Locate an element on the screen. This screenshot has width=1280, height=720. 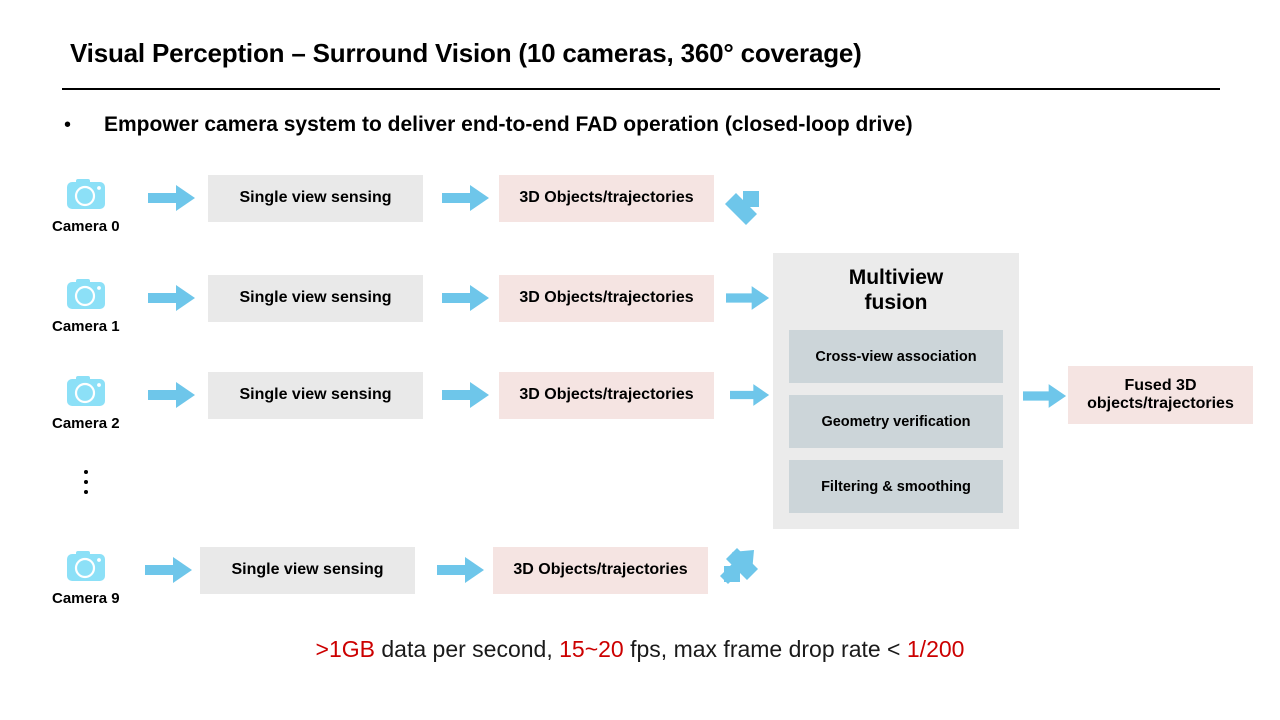
fusion-step-geometry-verification: Geometry verification is located at coordinates (896, 421).